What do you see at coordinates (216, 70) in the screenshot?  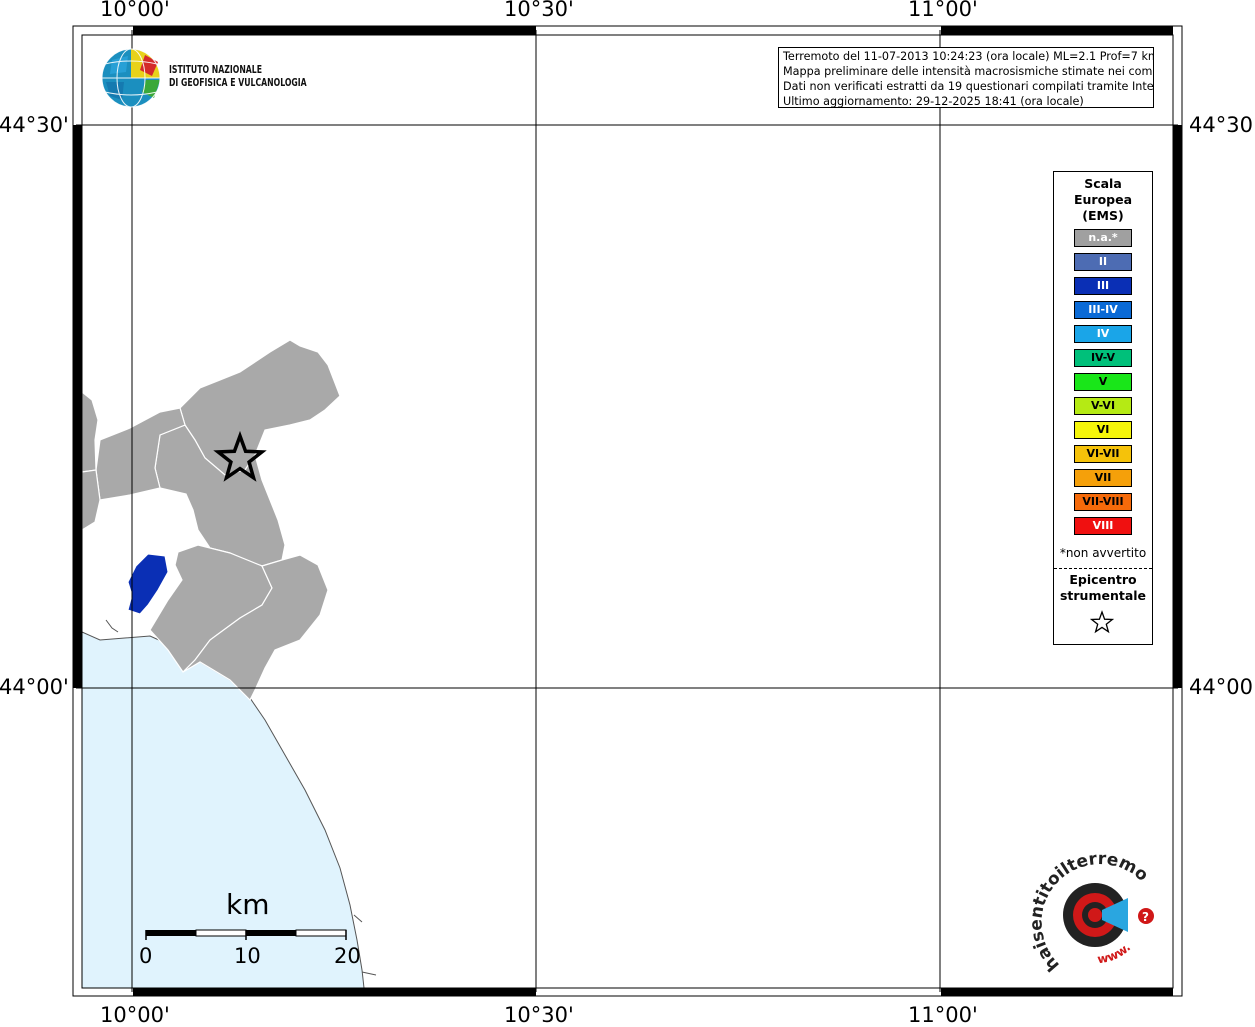 I see `ingv-line-1: ISTITUTO NAZIONALE` at bounding box center [216, 70].